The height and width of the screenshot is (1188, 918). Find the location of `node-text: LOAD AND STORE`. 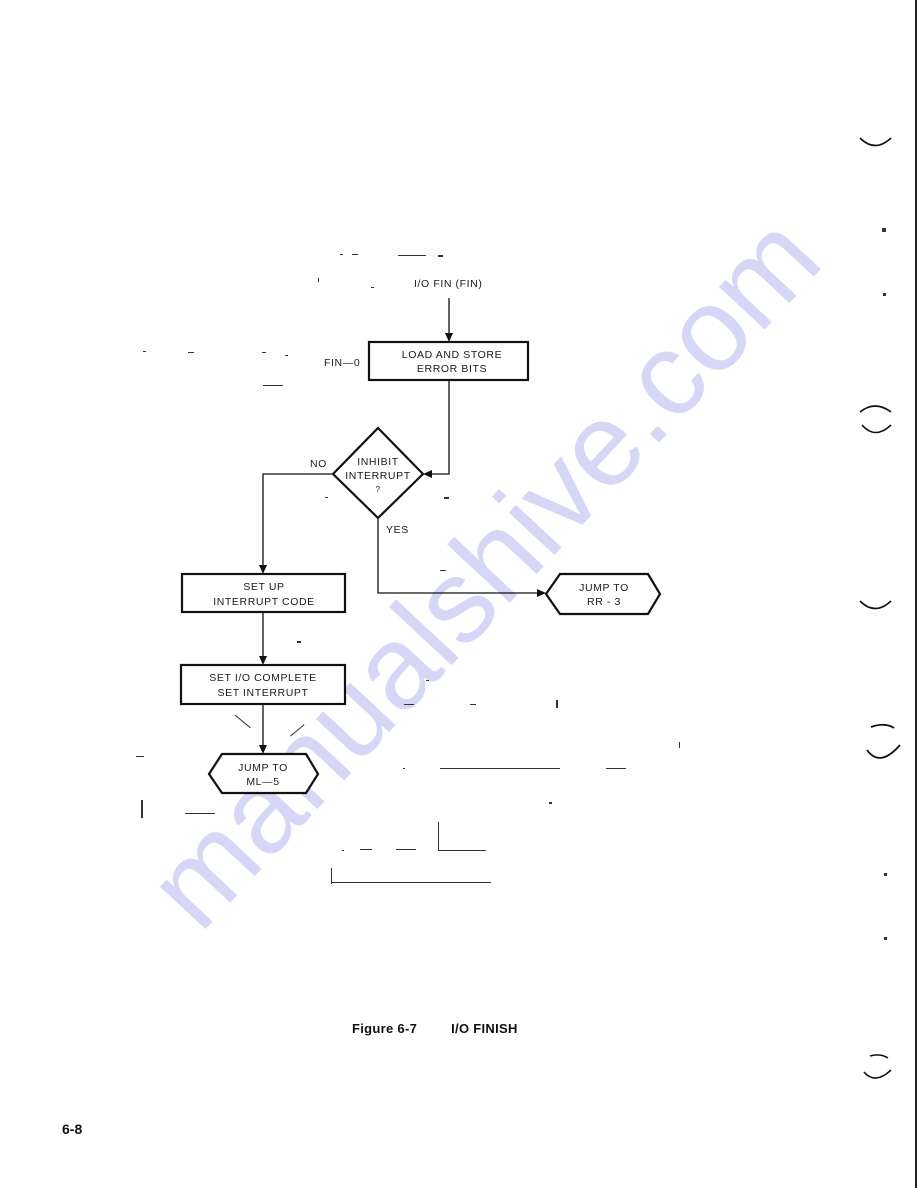

node-text: LOAD AND STORE is located at coordinates (452, 355).